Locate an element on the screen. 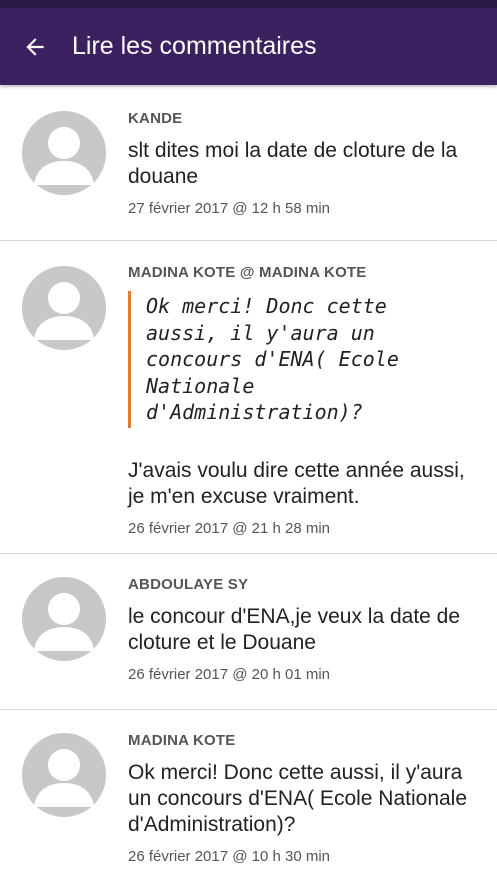 The width and height of the screenshot is (497, 870). comment-author: MADINA KOTE @ MADINA KOTE is located at coordinates (247, 272).